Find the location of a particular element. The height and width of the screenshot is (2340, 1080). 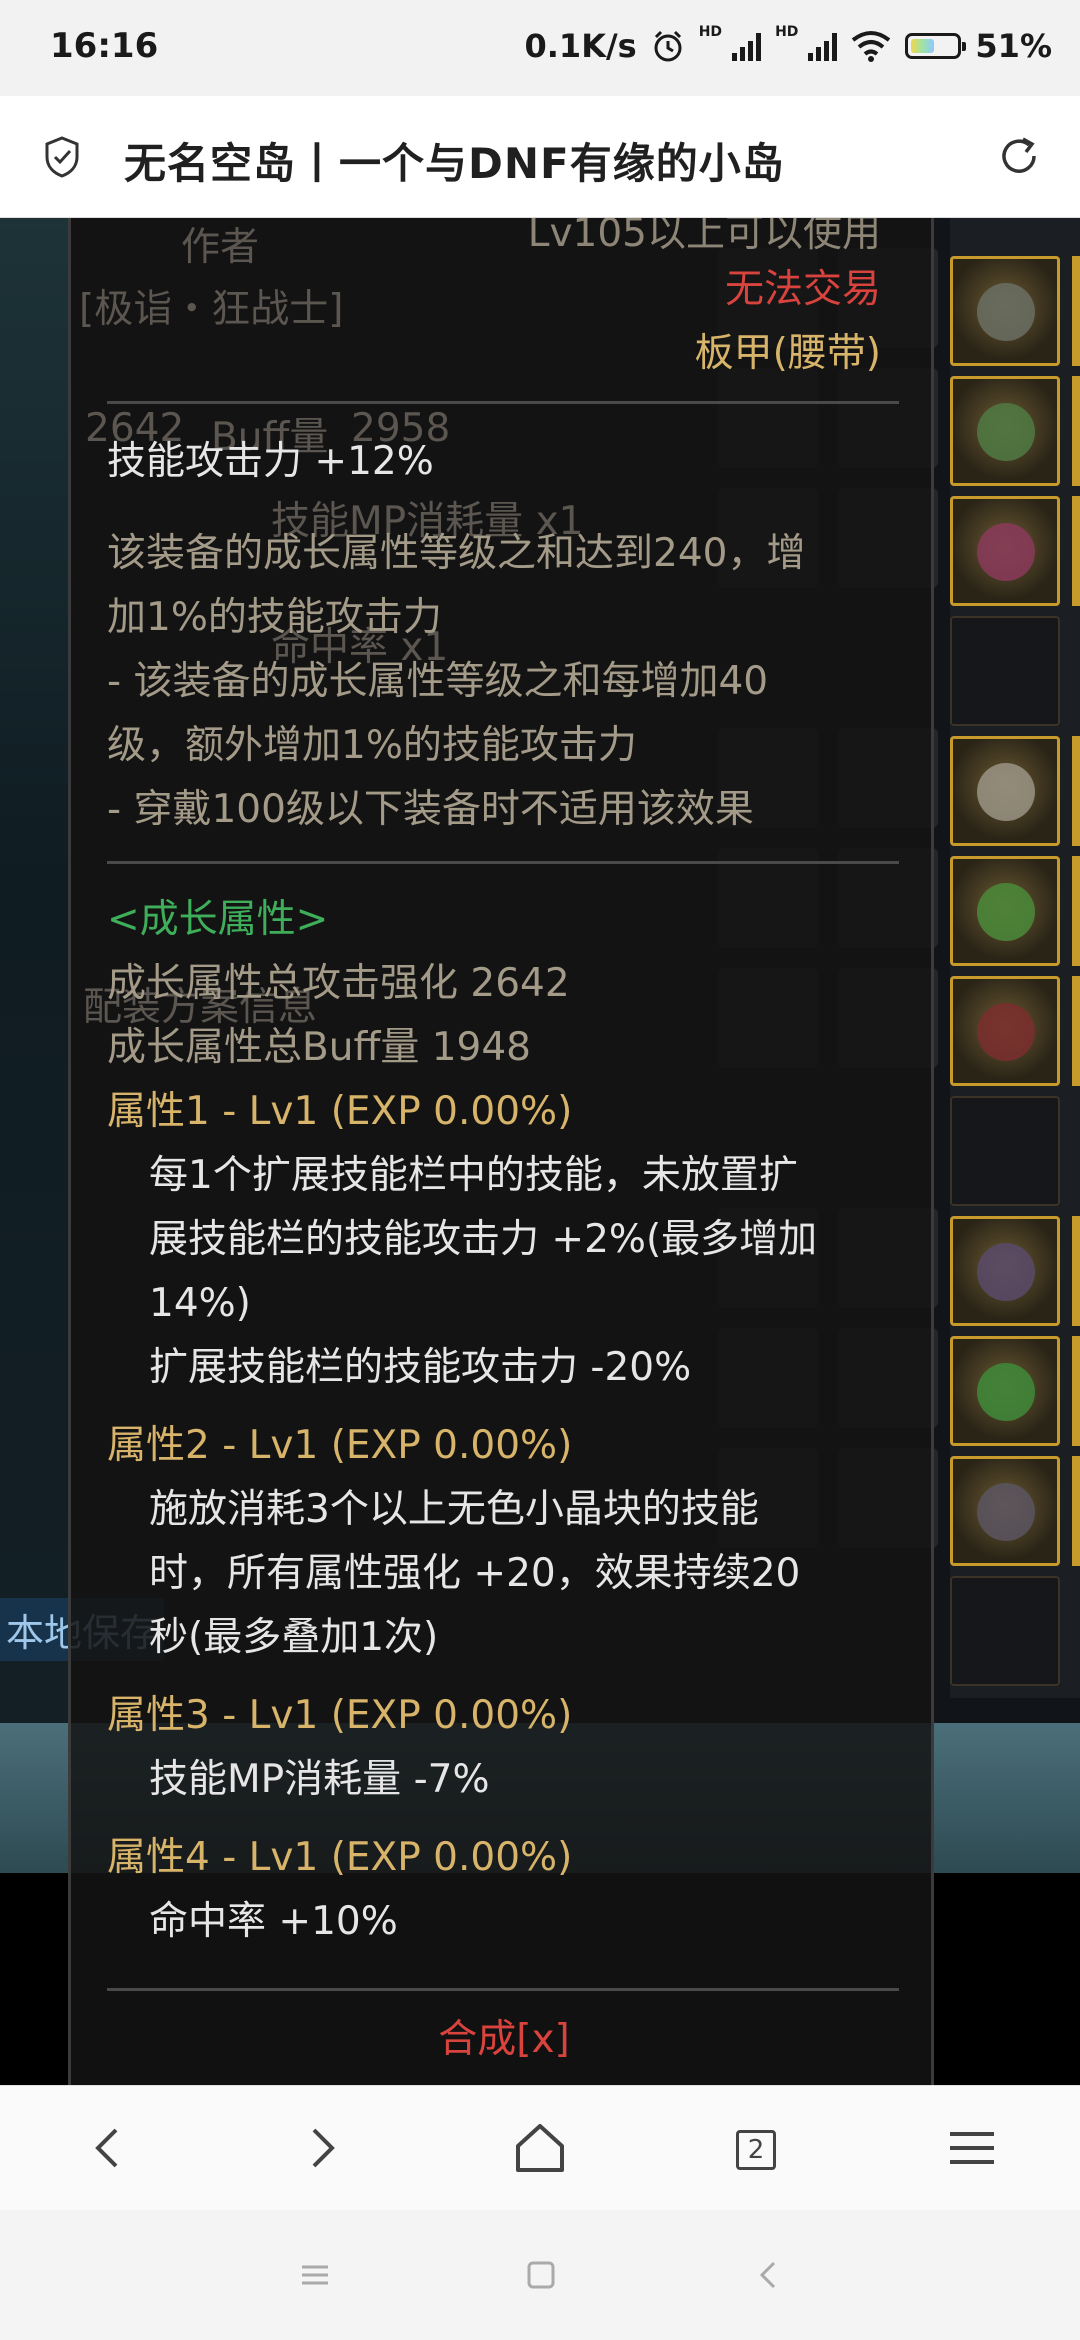

attr4-title: 属性4 - Lv1 (EXP 0.00%) is located at coordinates (340, 1857).